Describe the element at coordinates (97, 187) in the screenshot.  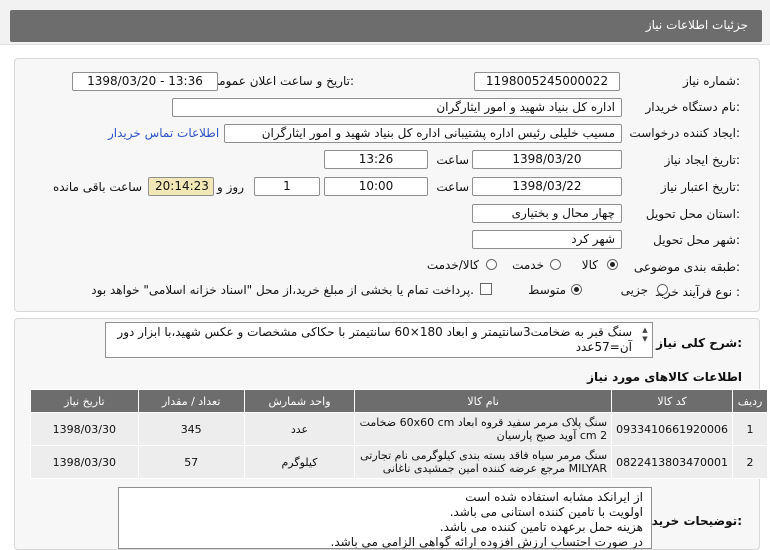
I see `remaining-time-label: ساعت باقی مانده` at that location.